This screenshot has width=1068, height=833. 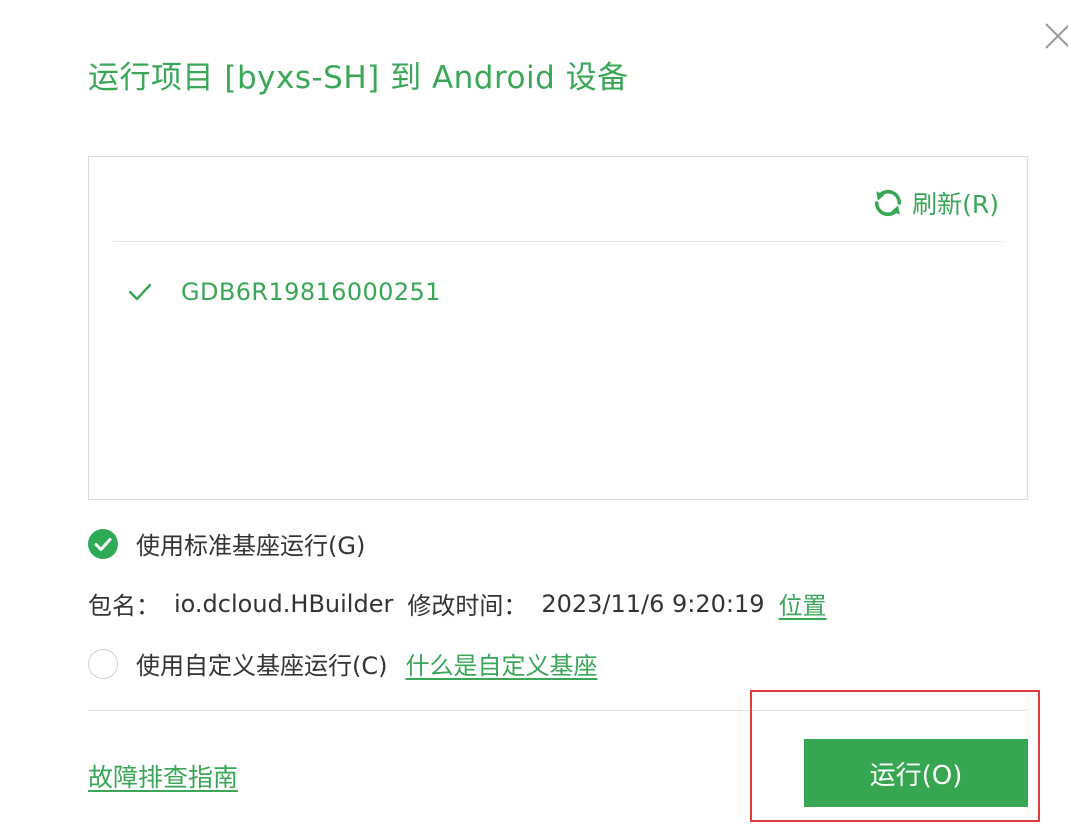 What do you see at coordinates (251, 546) in the screenshot?
I see `standard-base-label: 使用标准基座运行(G)` at bounding box center [251, 546].